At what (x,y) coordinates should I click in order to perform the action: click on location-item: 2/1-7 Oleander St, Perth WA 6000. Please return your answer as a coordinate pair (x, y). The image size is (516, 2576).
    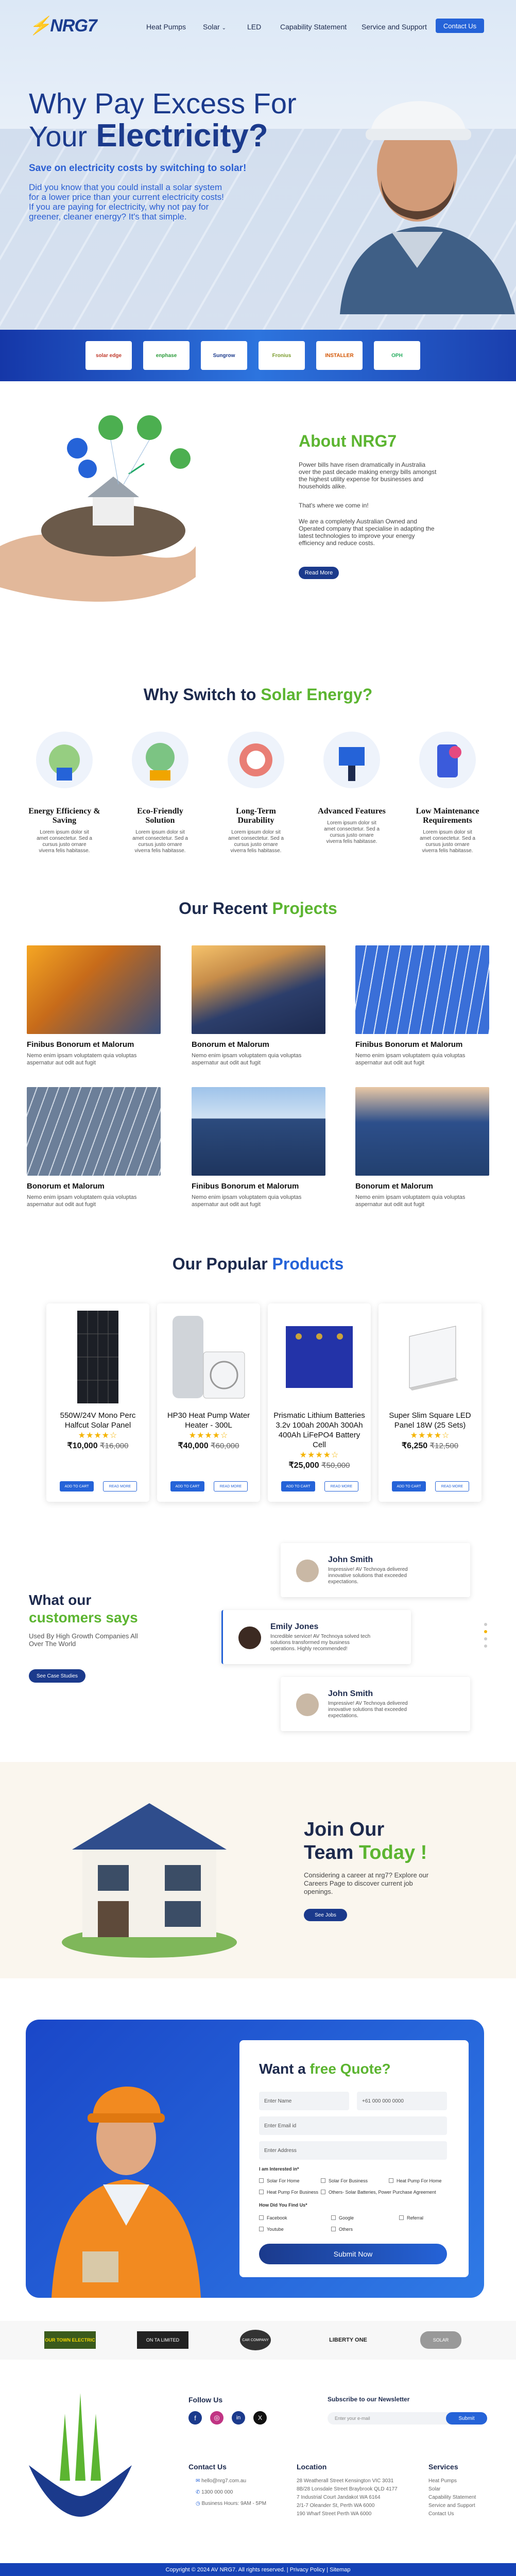
    Looking at the image, I should click on (336, 2506).